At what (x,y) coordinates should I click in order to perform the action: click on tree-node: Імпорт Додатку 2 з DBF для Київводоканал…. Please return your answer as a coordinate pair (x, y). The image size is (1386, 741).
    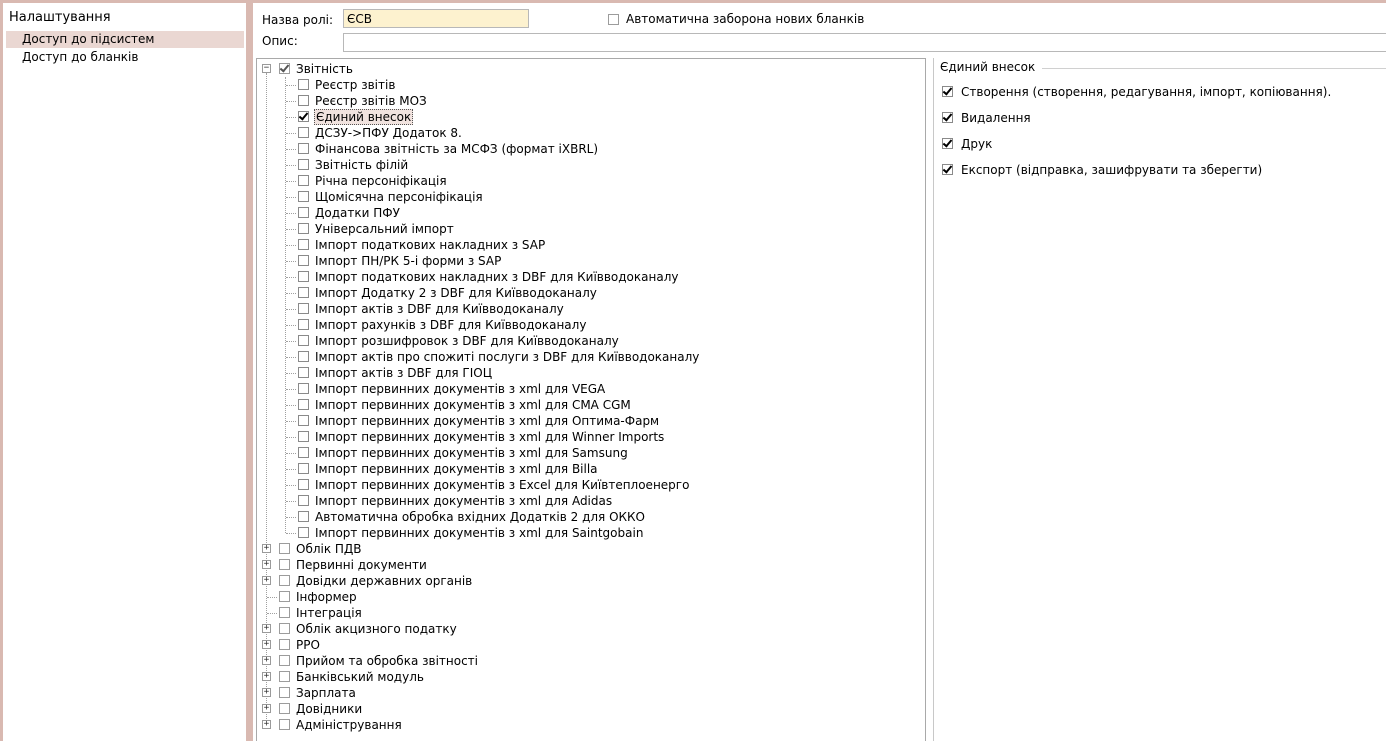
    Looking at the image, I should click on (448, 293).